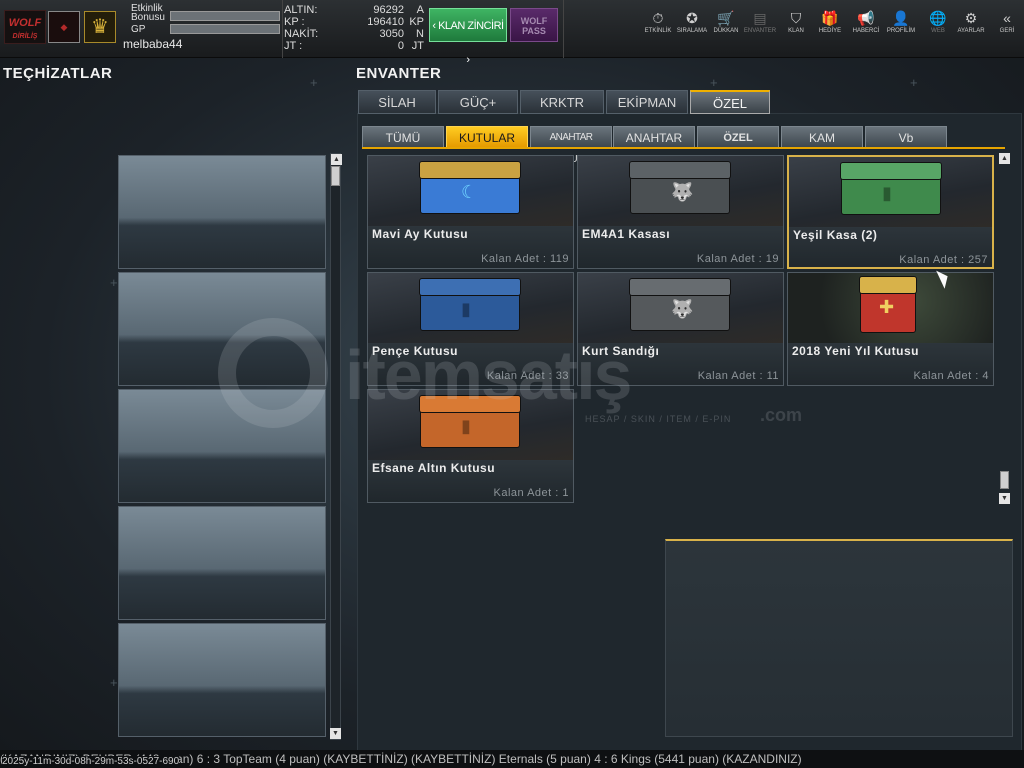 This screenshot has height=768, width=1024. Describe the element at coordinates (403, 137) in the screenshot. I see `subtab-0: TÜMÜ` at that location.